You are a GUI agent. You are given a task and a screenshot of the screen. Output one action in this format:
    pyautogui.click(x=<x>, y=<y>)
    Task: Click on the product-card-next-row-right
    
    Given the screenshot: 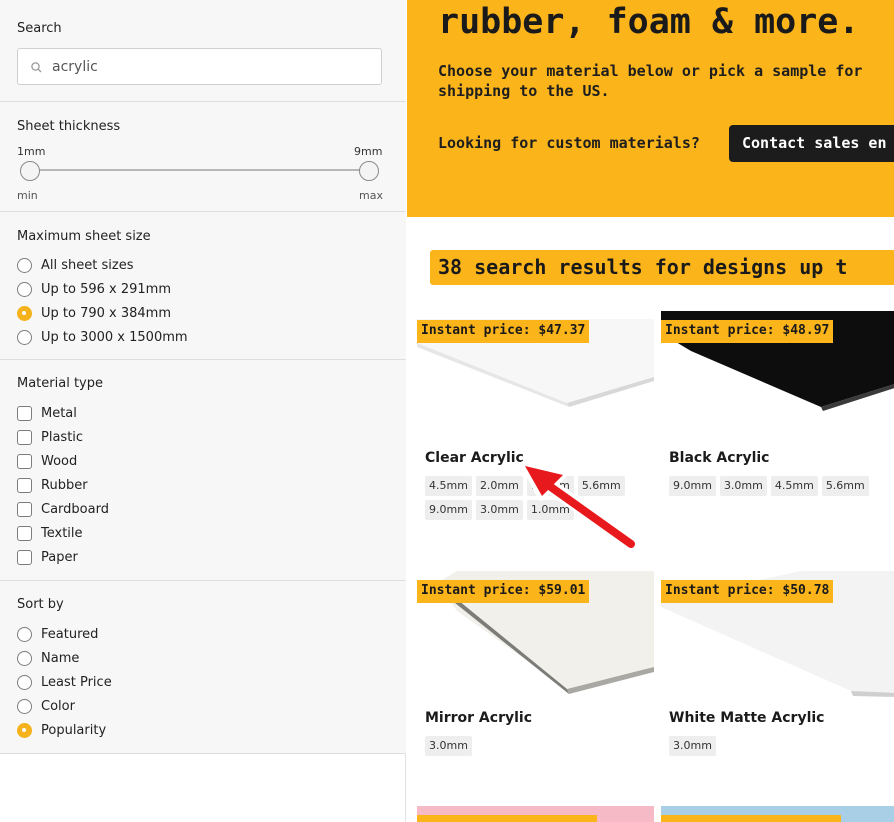 What is the action you would take?
    pyautogui.click(x=777, y=814)
    